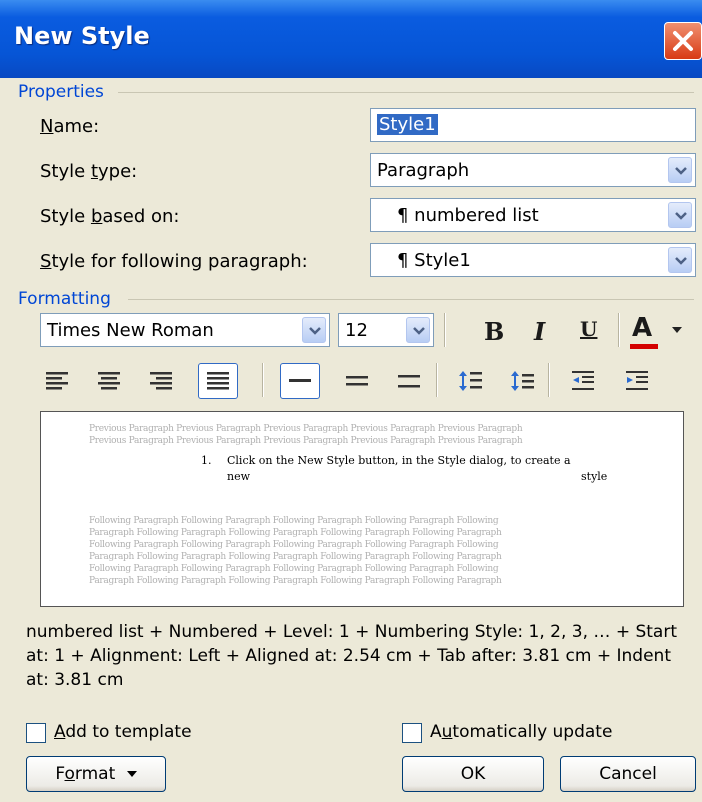 The height and width of the screenshot is (802, 702). Describe the element at coordinates (533, 125) in the screenshot. I see `name-input: Style1` at that location.